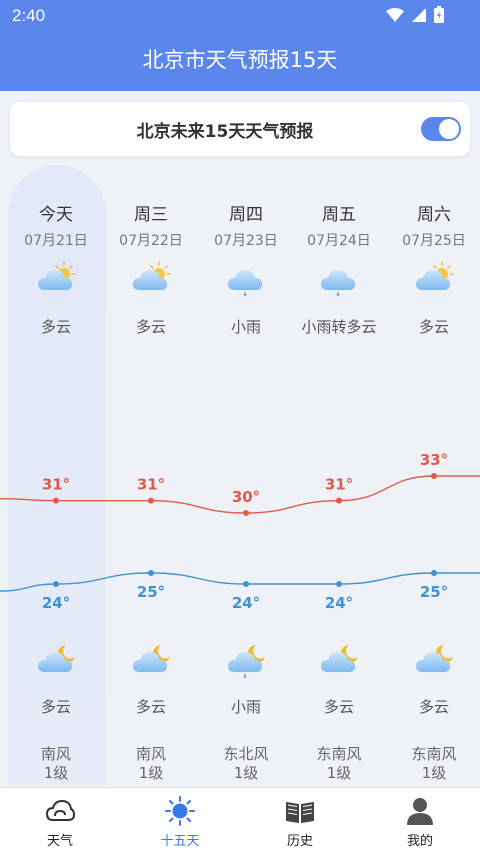 The height and width of the screenshot is (853, 480). What do you see at coordinates (60, 810) in the screenshot?
I see `cloud-outline-icon` at bounding box center [60, 810].